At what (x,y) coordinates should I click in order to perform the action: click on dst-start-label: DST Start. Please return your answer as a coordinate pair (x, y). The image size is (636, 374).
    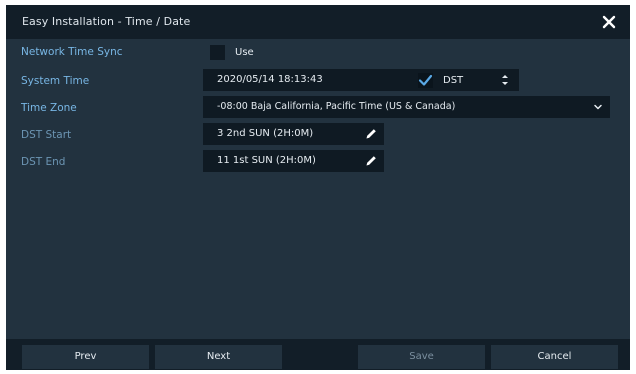
    Looking at the image, I should click on (46, 135).